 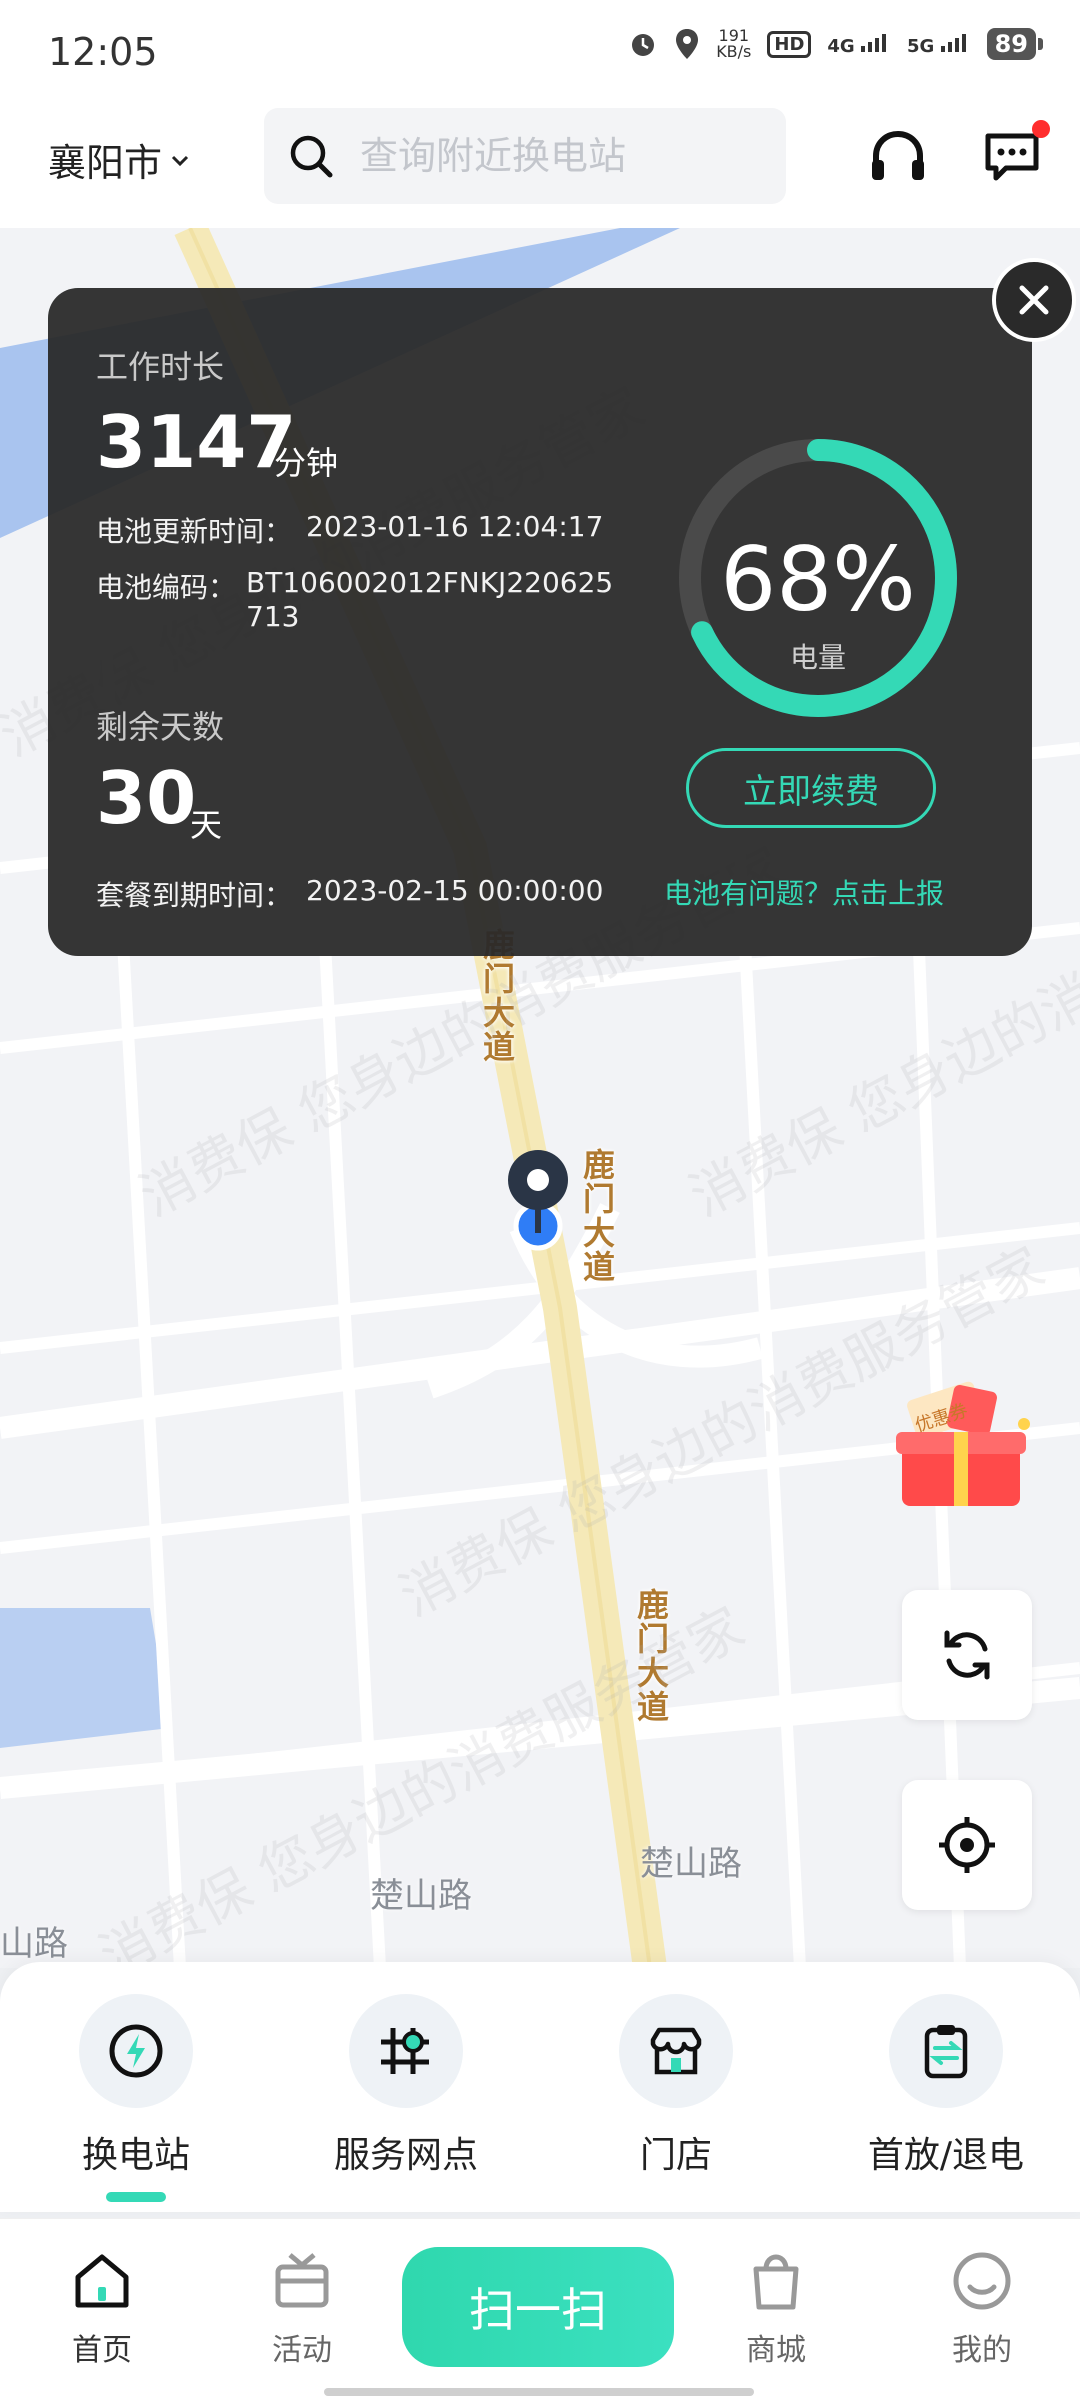 I want to click on status-icons: 191 KB/s HD 4G 5G 89, so click(x=836, y=44).